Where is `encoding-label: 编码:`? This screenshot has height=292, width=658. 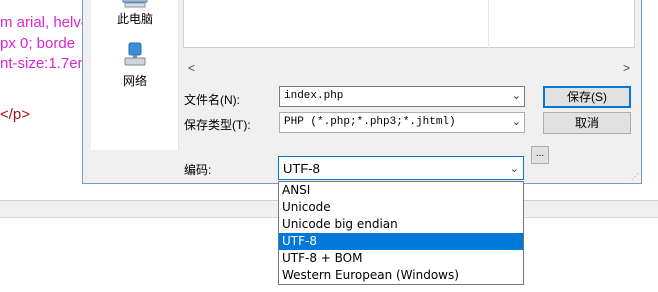 encoding-label: 编码: is located at coordinates (198, 170).